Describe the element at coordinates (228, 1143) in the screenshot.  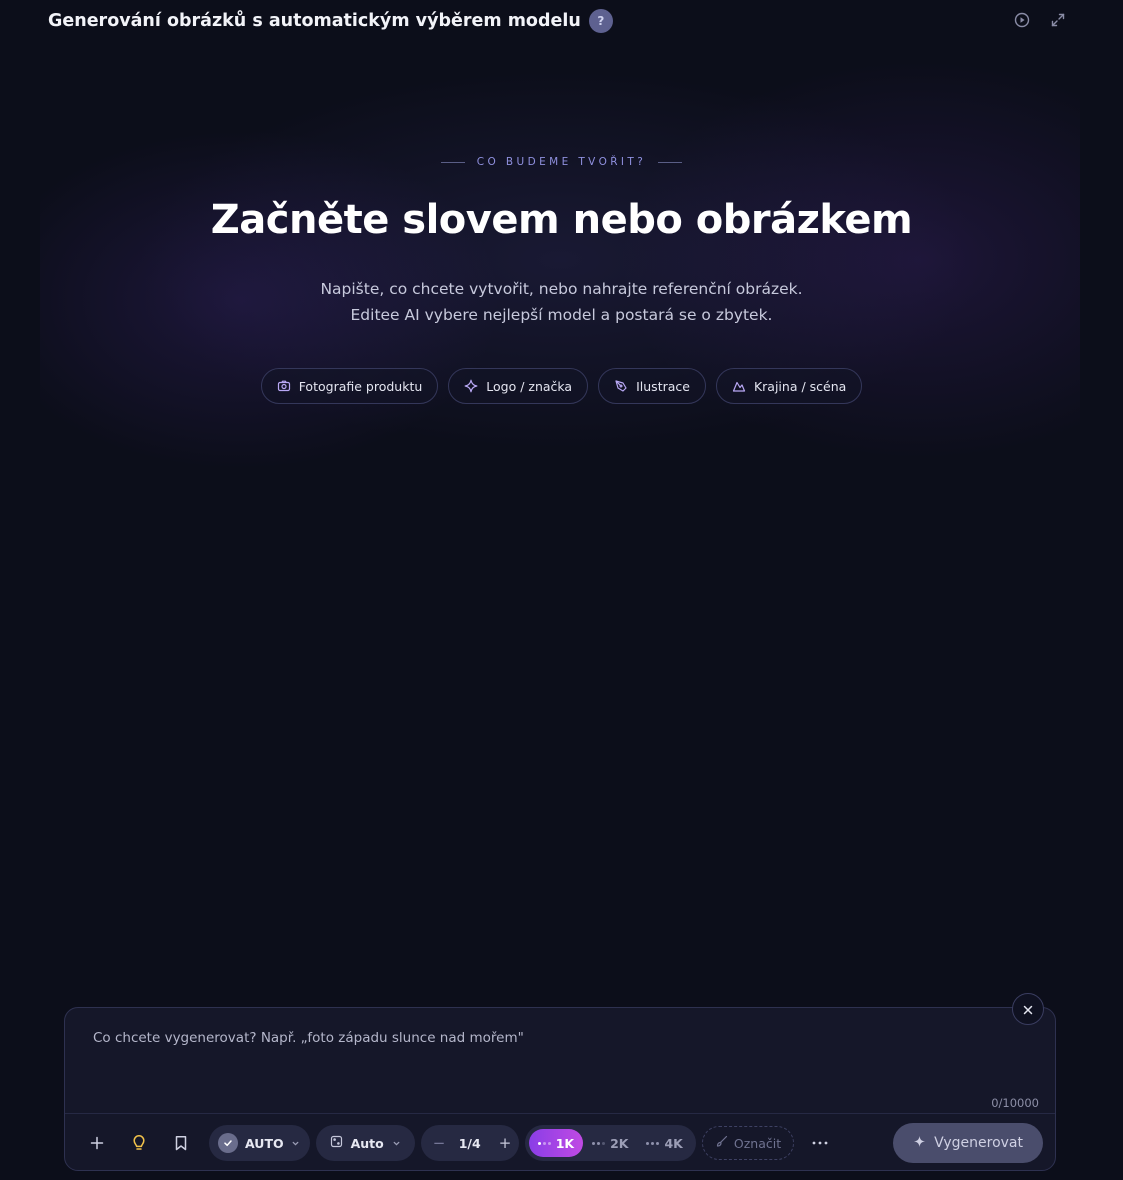
I see `check-icon` at that location.